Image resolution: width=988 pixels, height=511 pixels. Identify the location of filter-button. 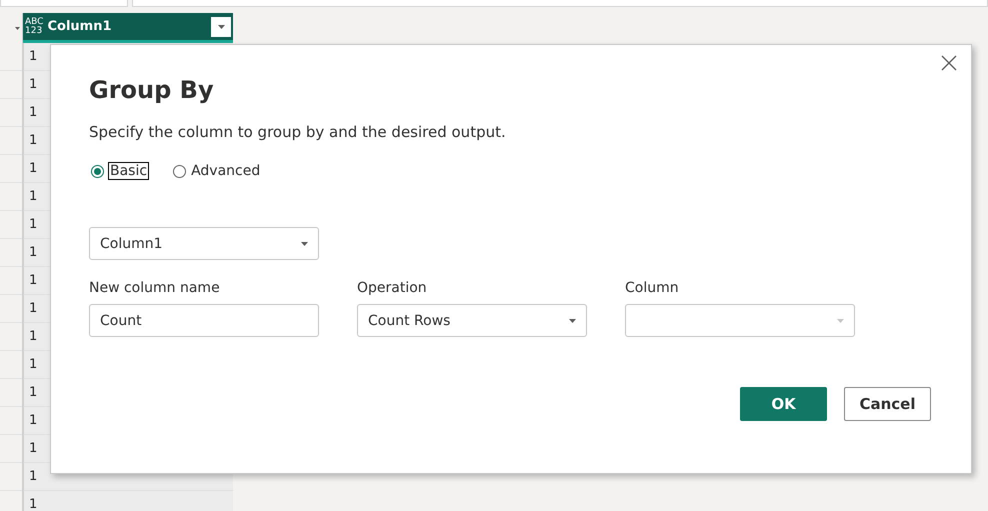
(221, 26).